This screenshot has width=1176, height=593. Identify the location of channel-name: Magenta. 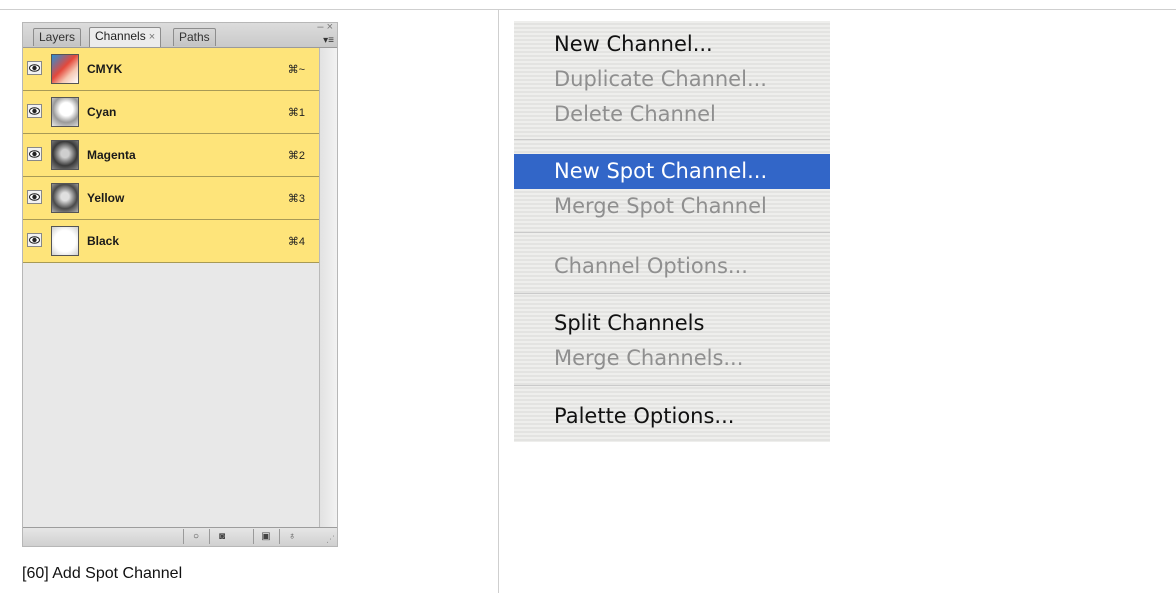
(111, 155).